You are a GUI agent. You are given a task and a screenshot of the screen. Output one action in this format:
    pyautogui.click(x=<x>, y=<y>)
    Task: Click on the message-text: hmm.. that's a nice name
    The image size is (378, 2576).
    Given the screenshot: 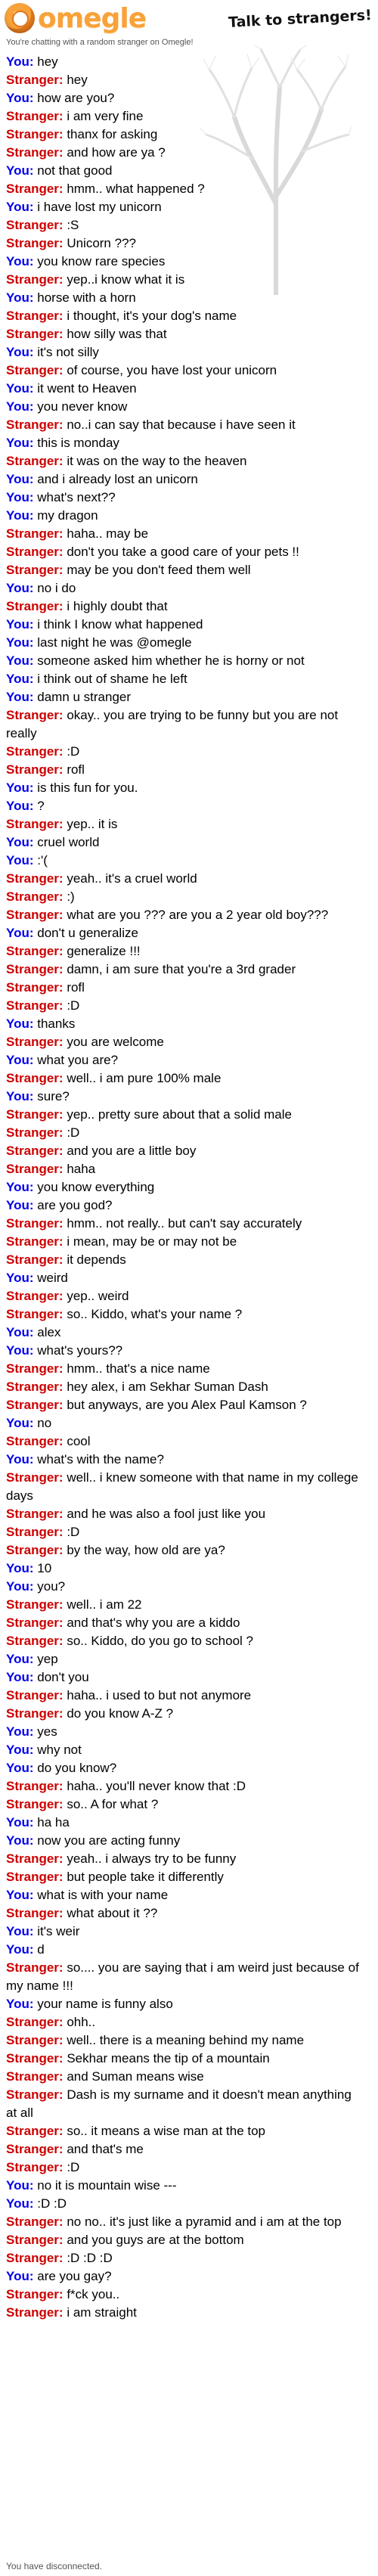 What is the action you would take?
    pyautogui.click(x=138, y=1368)
    